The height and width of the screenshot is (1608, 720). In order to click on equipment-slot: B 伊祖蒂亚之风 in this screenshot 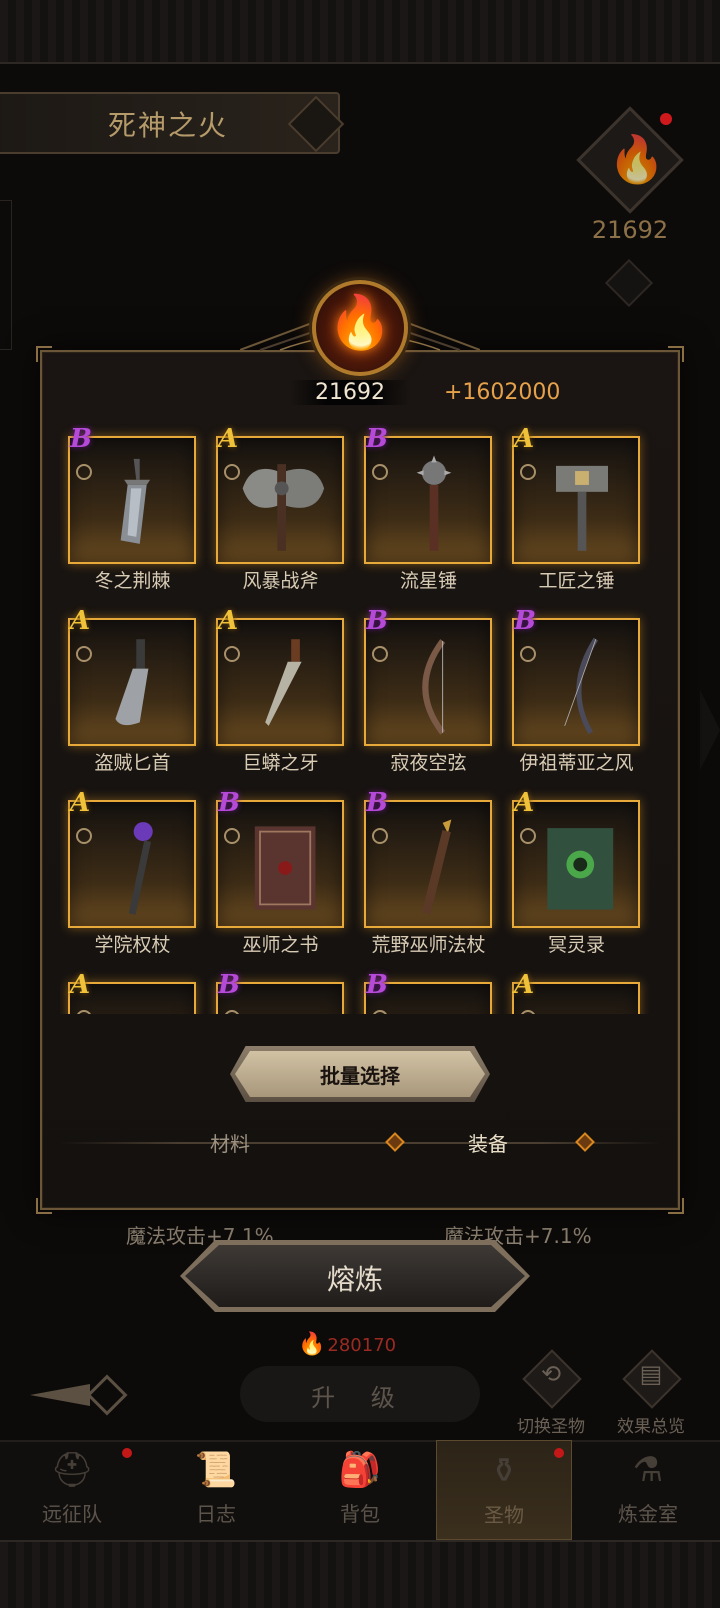, I will do `click(579, 695)`.